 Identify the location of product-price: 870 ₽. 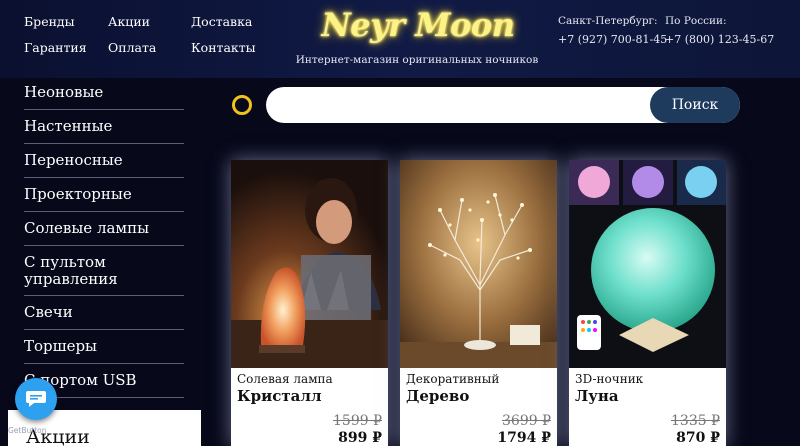
(698, 438).